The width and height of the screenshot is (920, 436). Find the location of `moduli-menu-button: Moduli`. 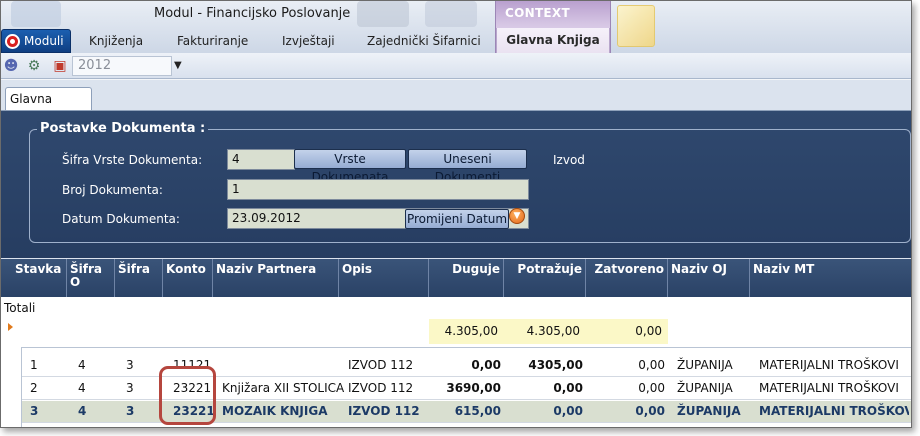

moduli-menu-button: Moduli is located at coordinates (36, 41).